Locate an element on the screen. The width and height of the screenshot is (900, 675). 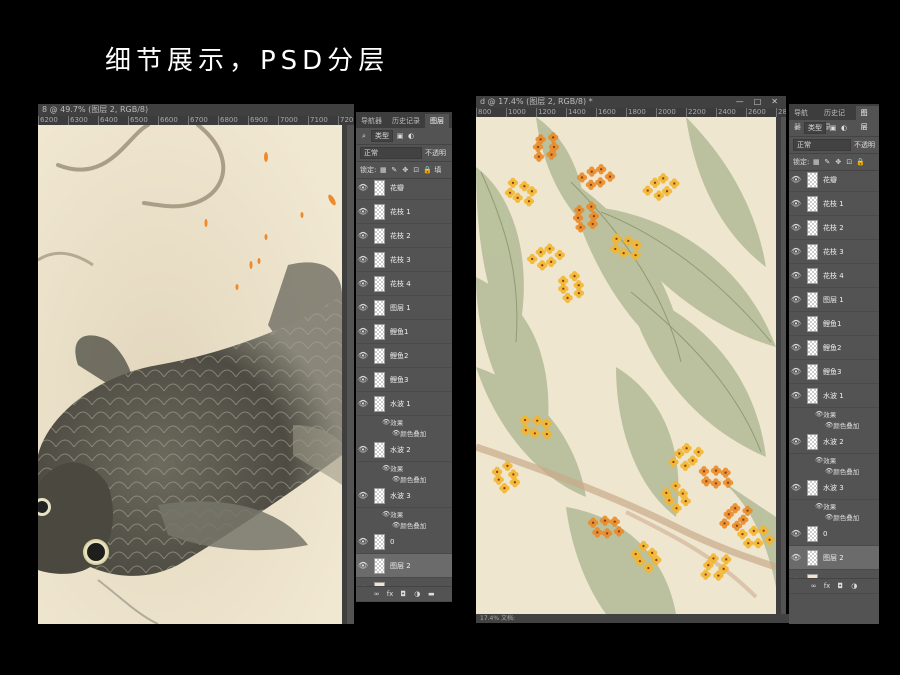
fx-icon: fx is located at coordinates (827, 586).